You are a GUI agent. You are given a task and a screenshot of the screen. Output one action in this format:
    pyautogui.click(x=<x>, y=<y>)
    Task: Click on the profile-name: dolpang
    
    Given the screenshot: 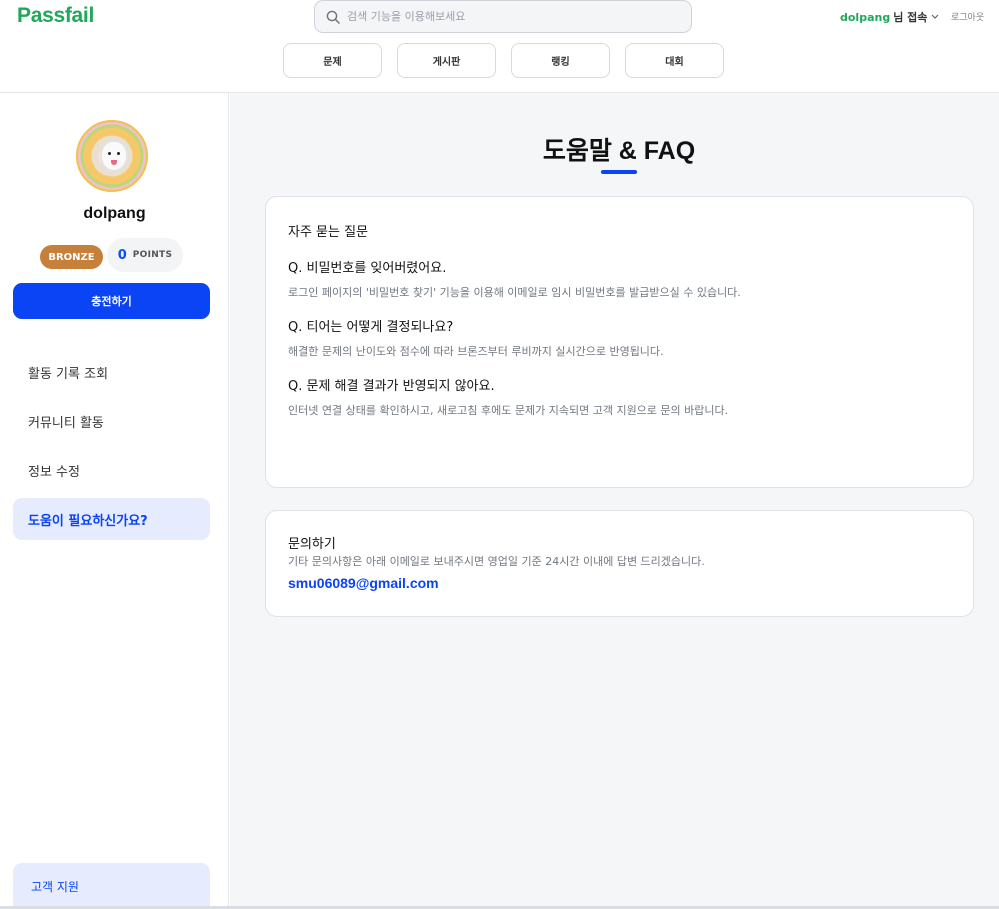 What is the action you would take?
    pyautogui.click(x=114, y=213)
    